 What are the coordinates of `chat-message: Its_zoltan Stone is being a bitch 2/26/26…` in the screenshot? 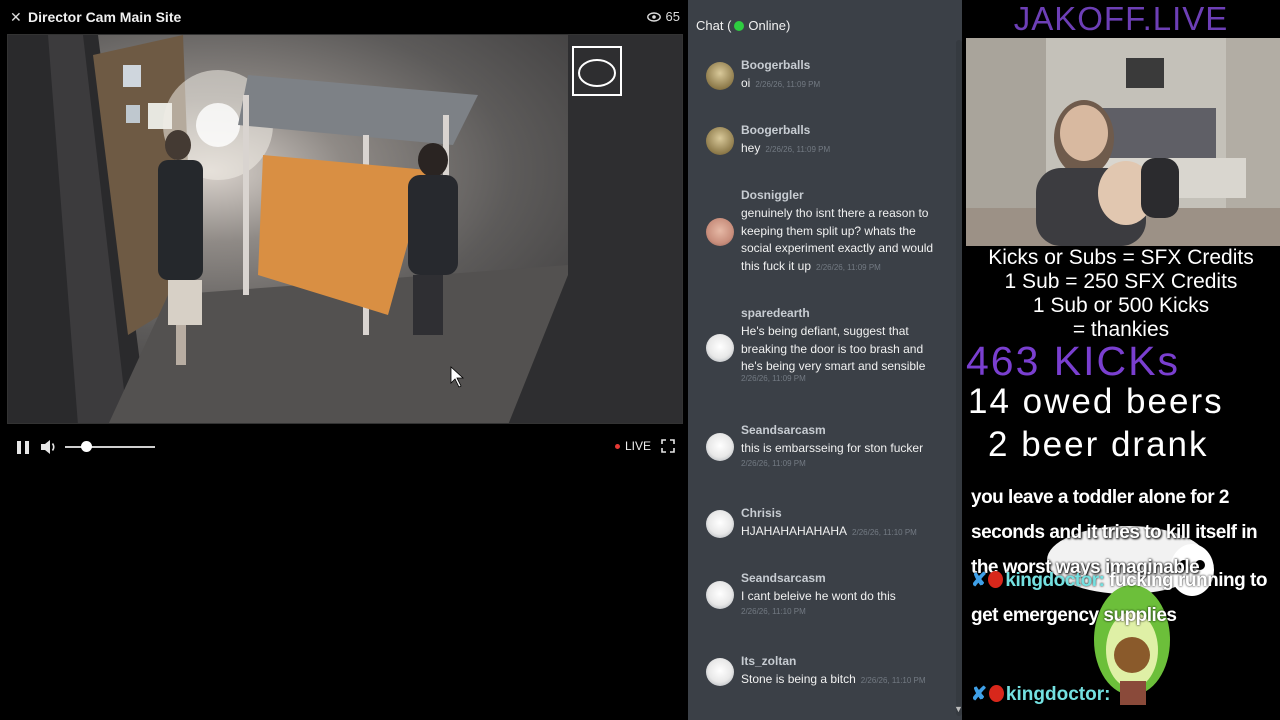 It's located at (821, 678).